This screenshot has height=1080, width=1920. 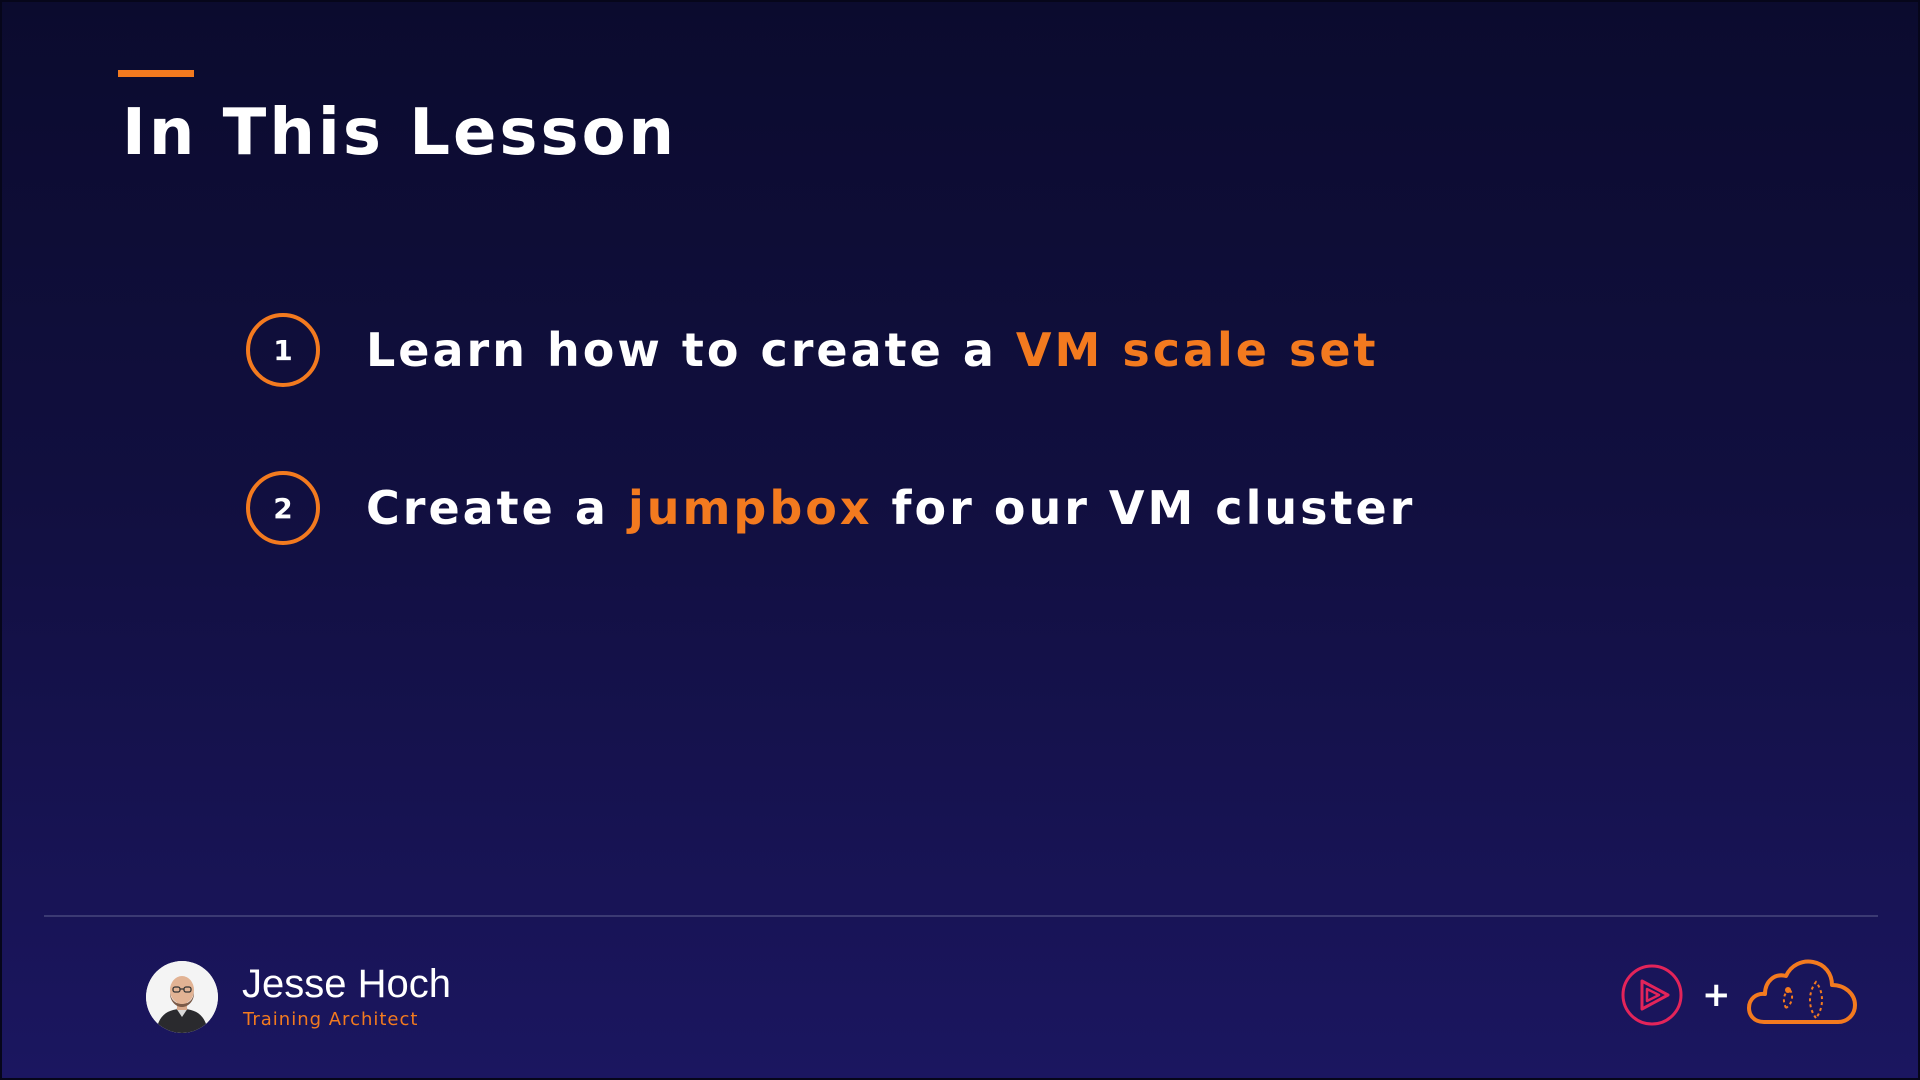 What do you see at coordinates (750, 508) in the screenshot?
I see `item-highlight: jumpbox` at bounding box center [750, 508].